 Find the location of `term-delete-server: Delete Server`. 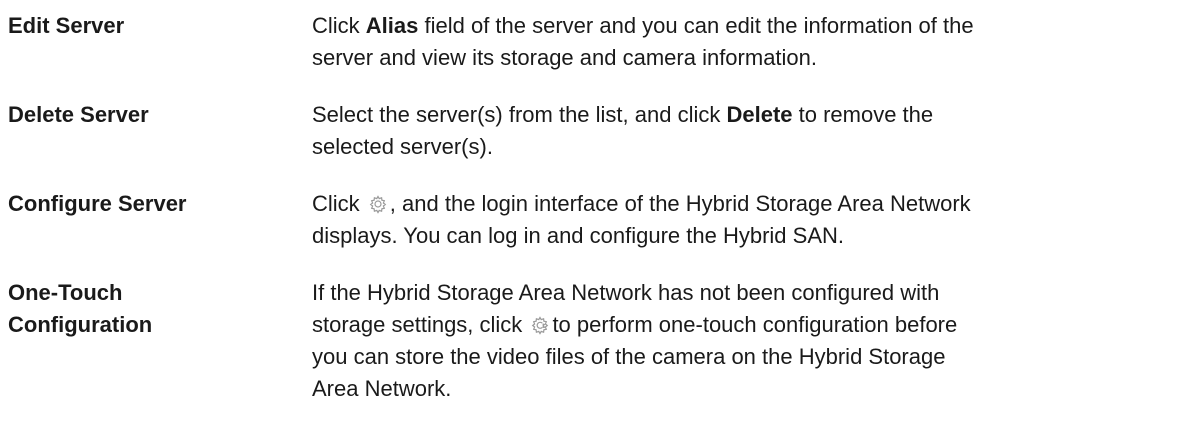

term-delete-server: Delete Server is located at coordinates (78, 114).